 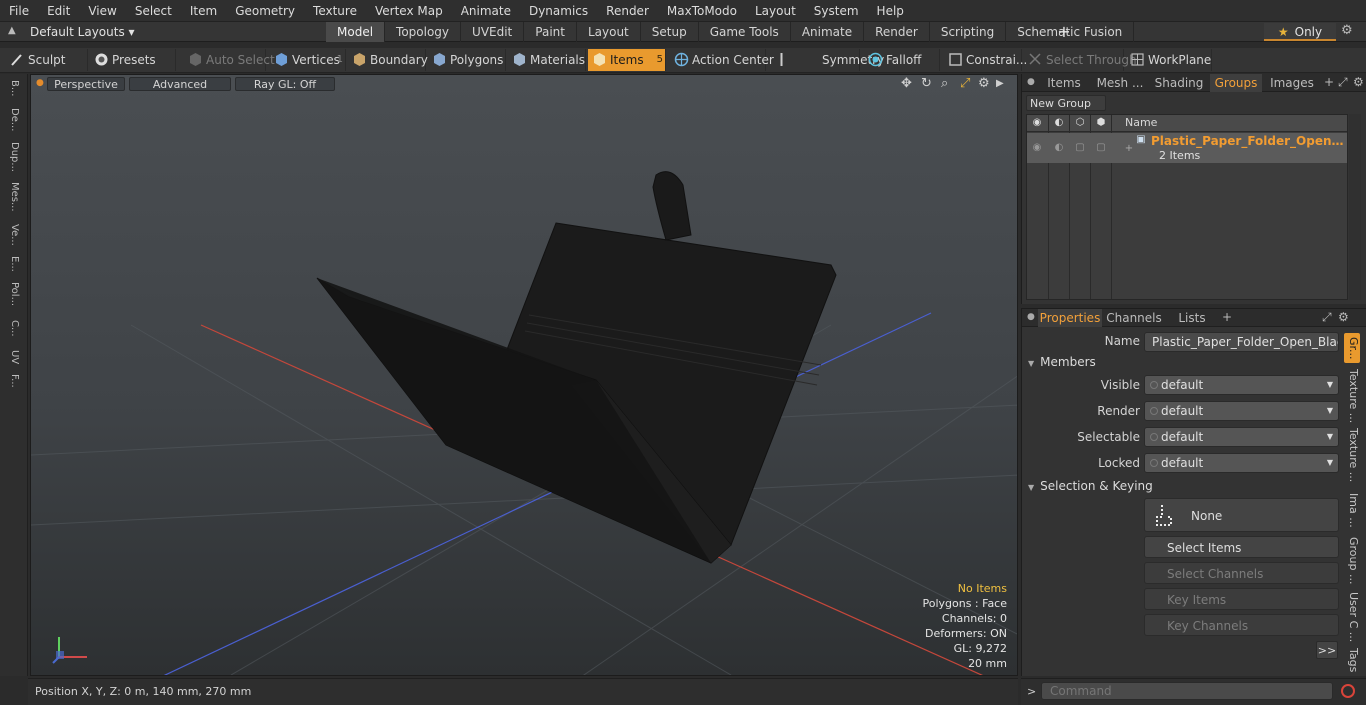 I want to click on members-section: ▼ Members, so click(x=1184, y=363).